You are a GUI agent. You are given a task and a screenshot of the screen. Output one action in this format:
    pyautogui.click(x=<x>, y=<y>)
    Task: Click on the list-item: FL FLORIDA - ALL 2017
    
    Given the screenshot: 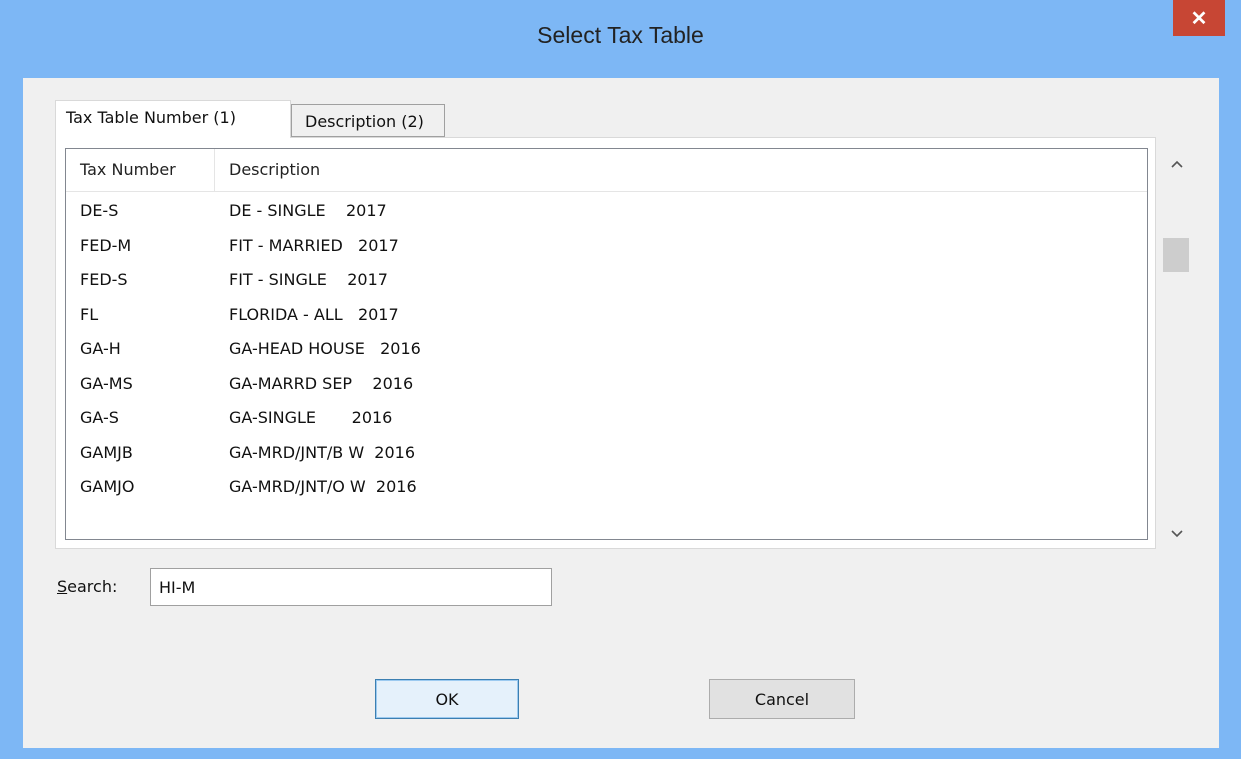 What is the action you would take?
    pyautogui.click(x=606, y=315)
    